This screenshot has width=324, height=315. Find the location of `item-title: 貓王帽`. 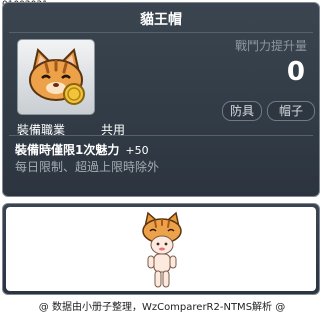

item-title: 貓王帽 is located at coordinates (161, 20).